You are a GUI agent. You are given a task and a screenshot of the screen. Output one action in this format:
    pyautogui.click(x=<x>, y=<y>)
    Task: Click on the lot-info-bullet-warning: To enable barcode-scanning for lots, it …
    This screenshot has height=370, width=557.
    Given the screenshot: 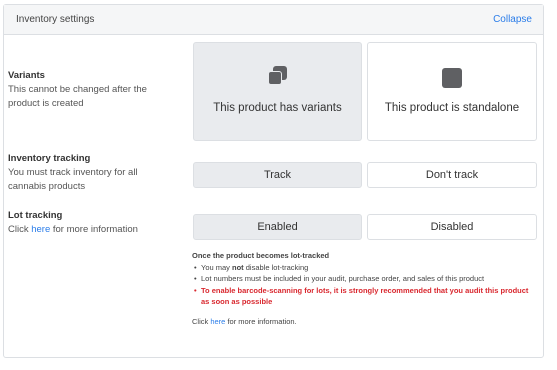 What is the action you would take?
    pyautogui.click(x=364, y=296)
    